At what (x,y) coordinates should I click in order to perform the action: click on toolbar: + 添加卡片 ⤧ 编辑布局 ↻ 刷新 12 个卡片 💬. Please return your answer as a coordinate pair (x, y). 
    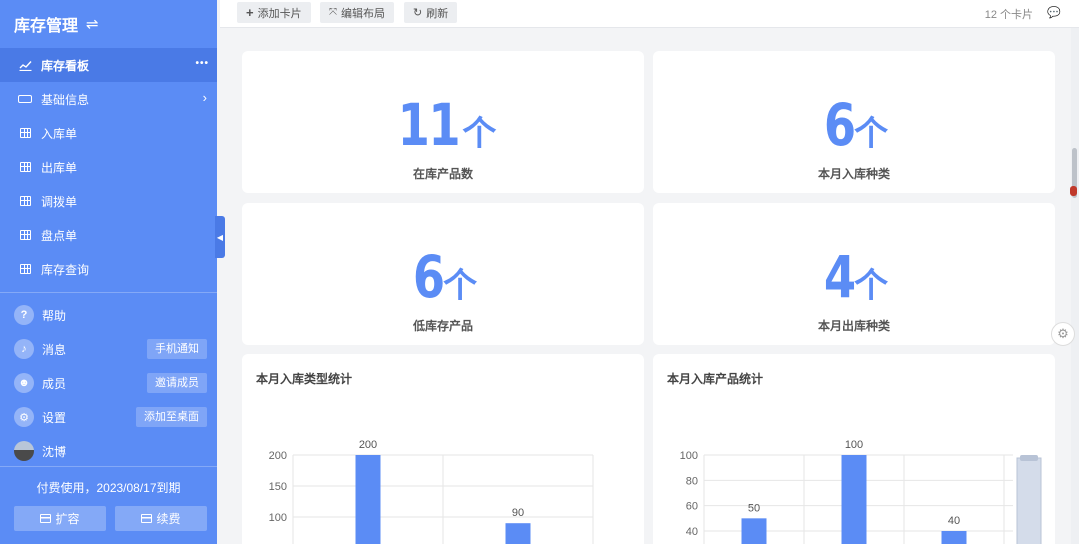
    Looking at the image, I should click on (649, 14).